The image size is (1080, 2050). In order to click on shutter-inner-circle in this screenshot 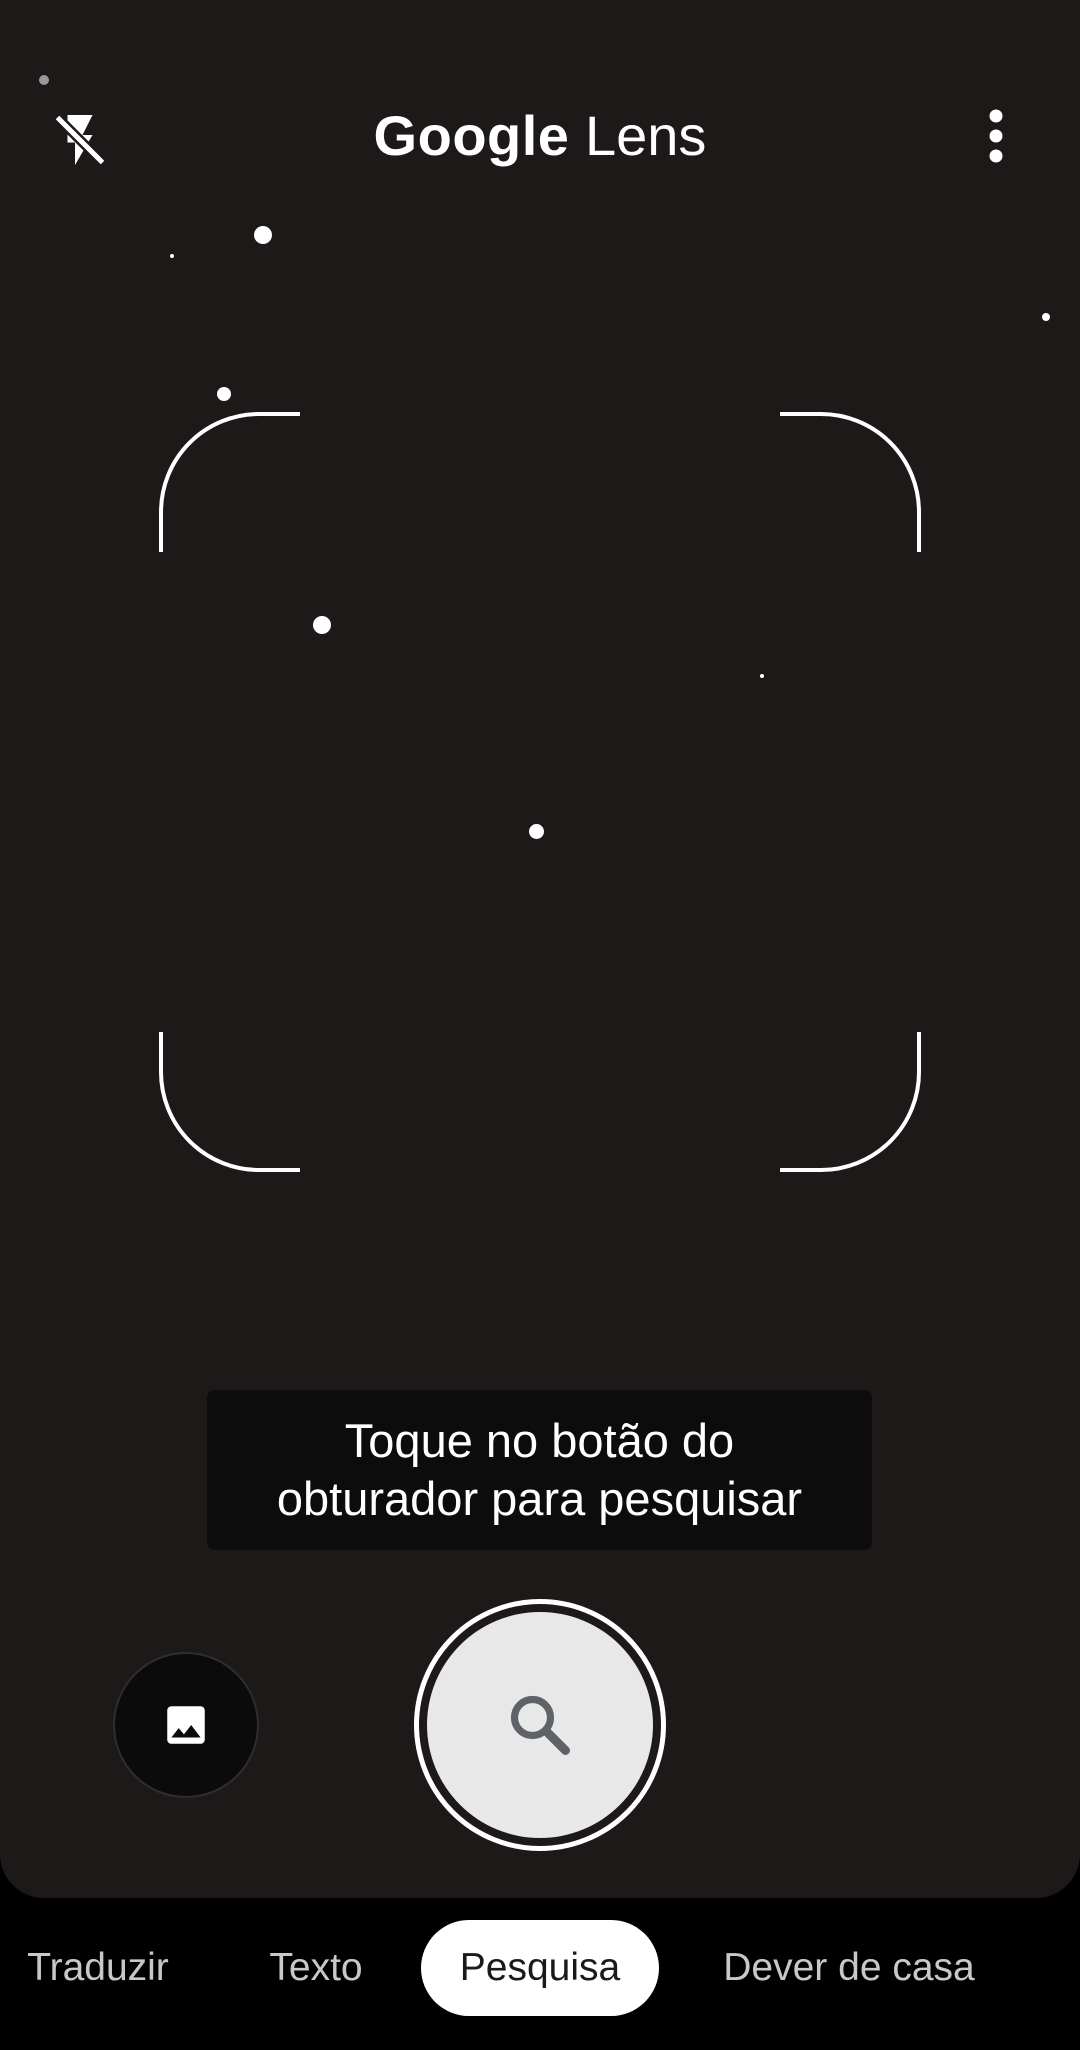, I will do `click(540, 1725)`.